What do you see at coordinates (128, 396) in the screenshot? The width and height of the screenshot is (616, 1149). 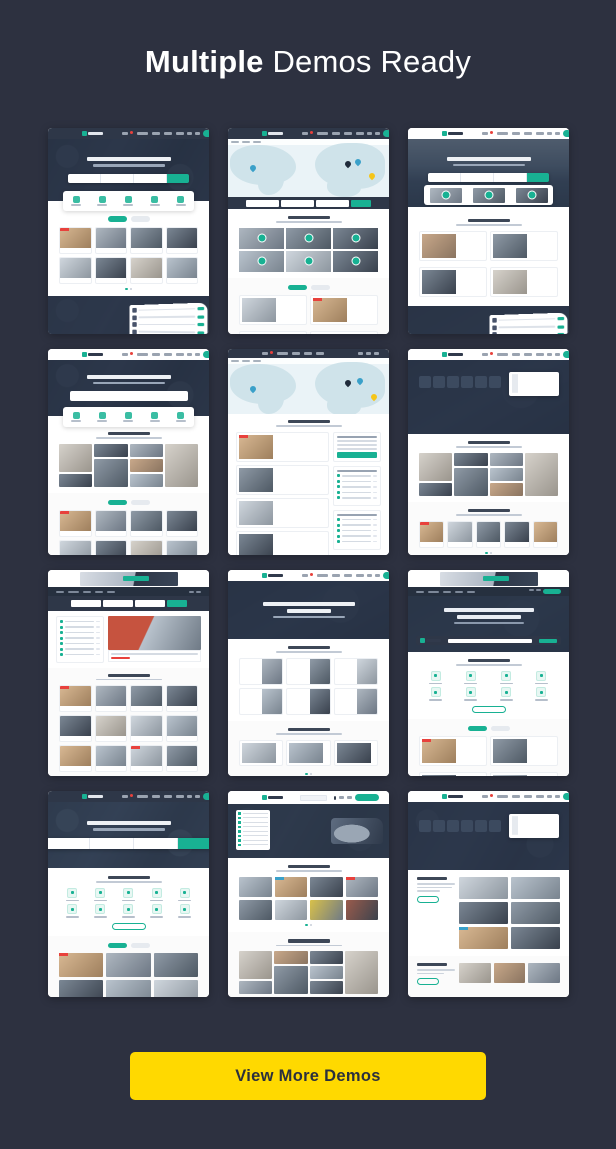 I see `search-keyword-input` at bounding box center [128, 396].